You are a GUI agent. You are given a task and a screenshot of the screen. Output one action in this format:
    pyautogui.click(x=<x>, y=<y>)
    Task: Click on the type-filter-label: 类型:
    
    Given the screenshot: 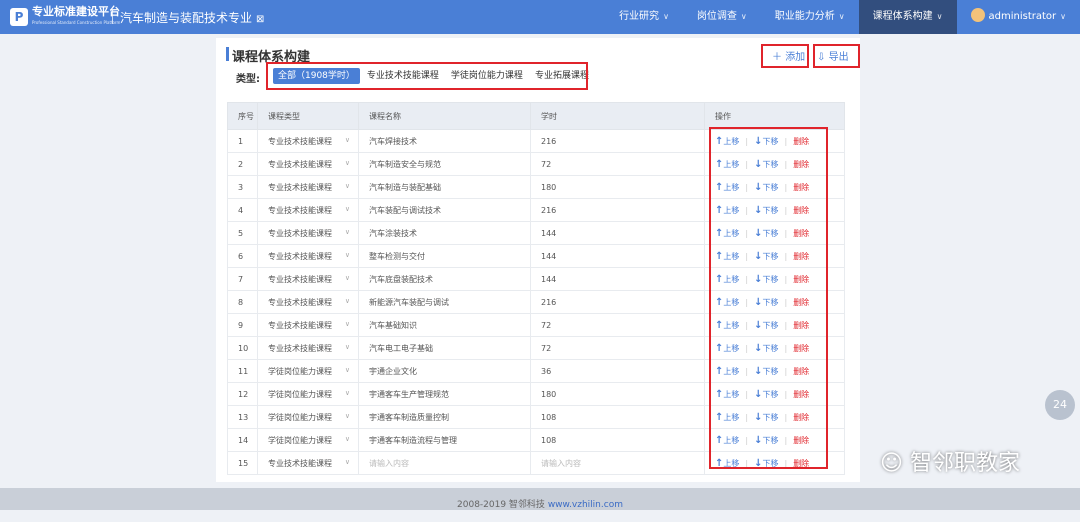 What is the action you would take?
    pyautogui.click(x=248, y=77)
    